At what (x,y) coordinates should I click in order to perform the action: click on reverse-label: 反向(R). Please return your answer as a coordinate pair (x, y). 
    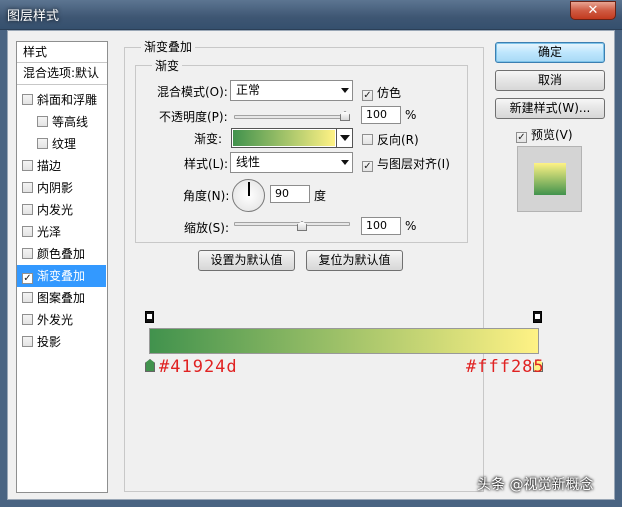
    Looking at the image, I should click on (398, 140).